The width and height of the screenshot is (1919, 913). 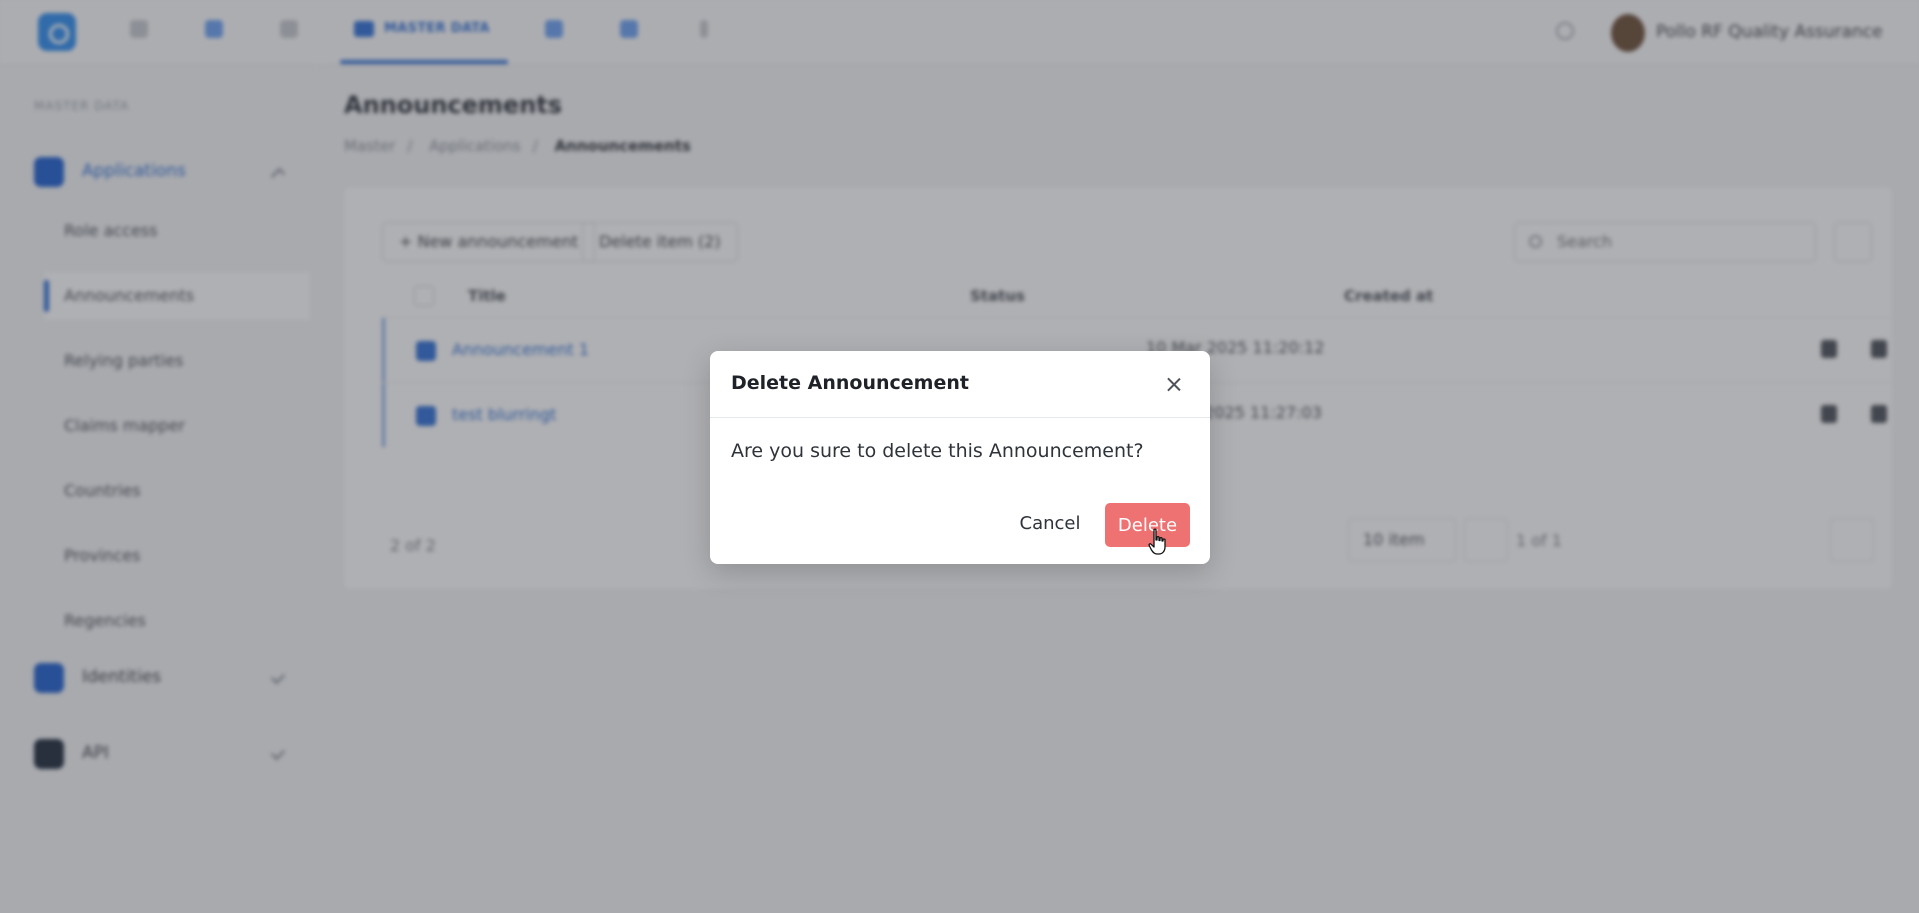 I want to click on cancel-button: Cancel, so click(x=1050, y=523).